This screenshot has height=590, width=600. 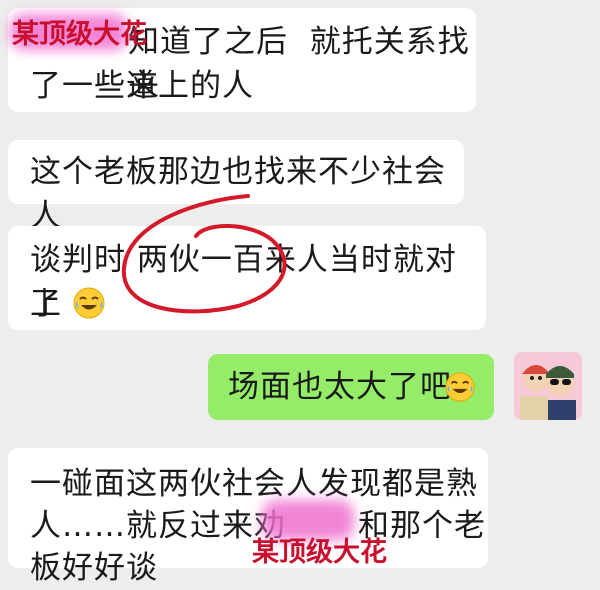 I want to click on message-line: 了, so click(x=46, y=304).